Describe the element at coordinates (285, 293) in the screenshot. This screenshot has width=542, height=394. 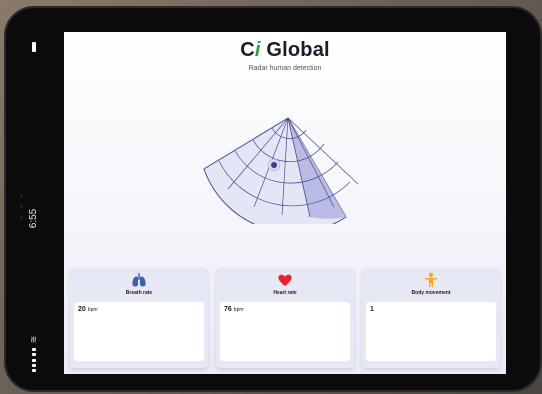
I see `card-title: Heart rate` at that location.